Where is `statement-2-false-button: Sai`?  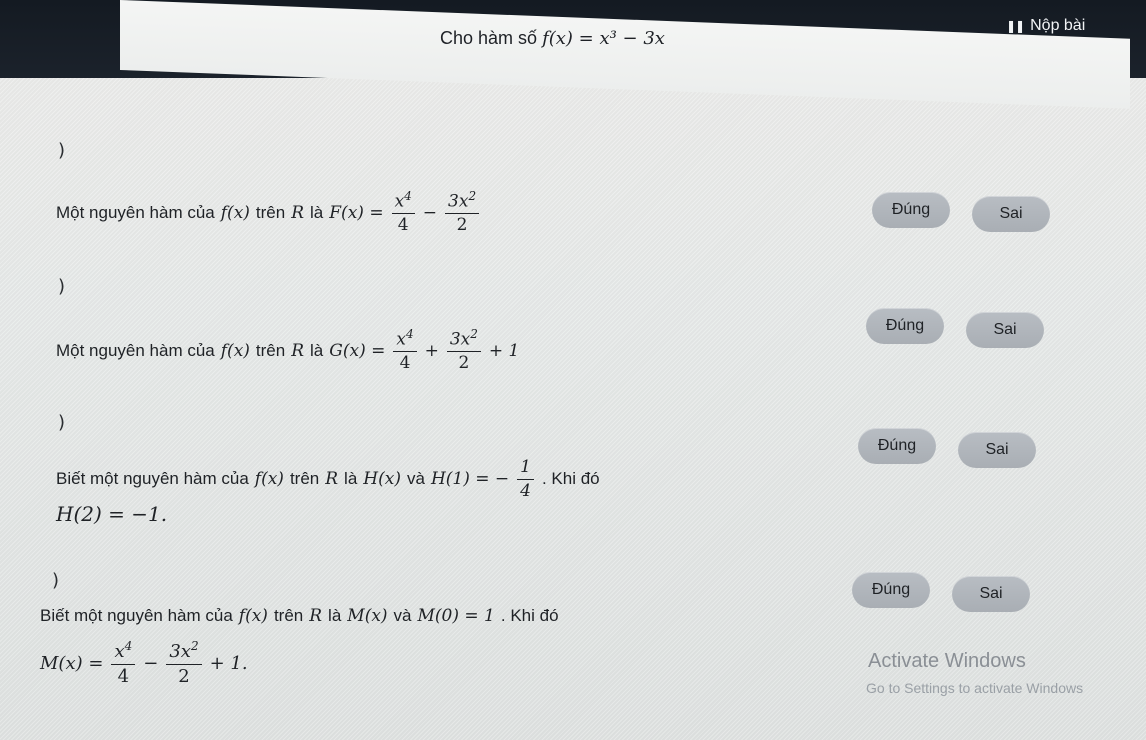
statement-2-false-button: Sai is located at coordinates (1005, 330).